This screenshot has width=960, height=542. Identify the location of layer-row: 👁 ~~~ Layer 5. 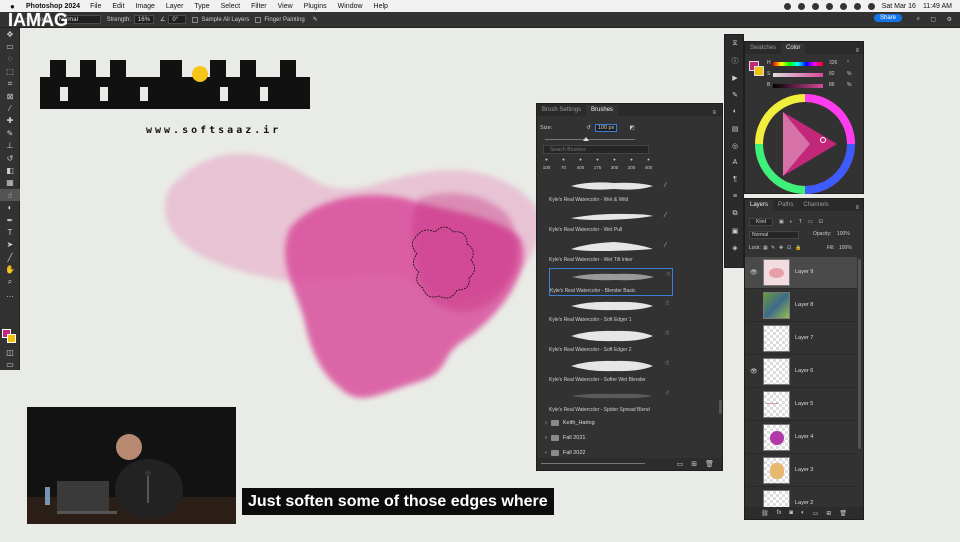
(801, 405).